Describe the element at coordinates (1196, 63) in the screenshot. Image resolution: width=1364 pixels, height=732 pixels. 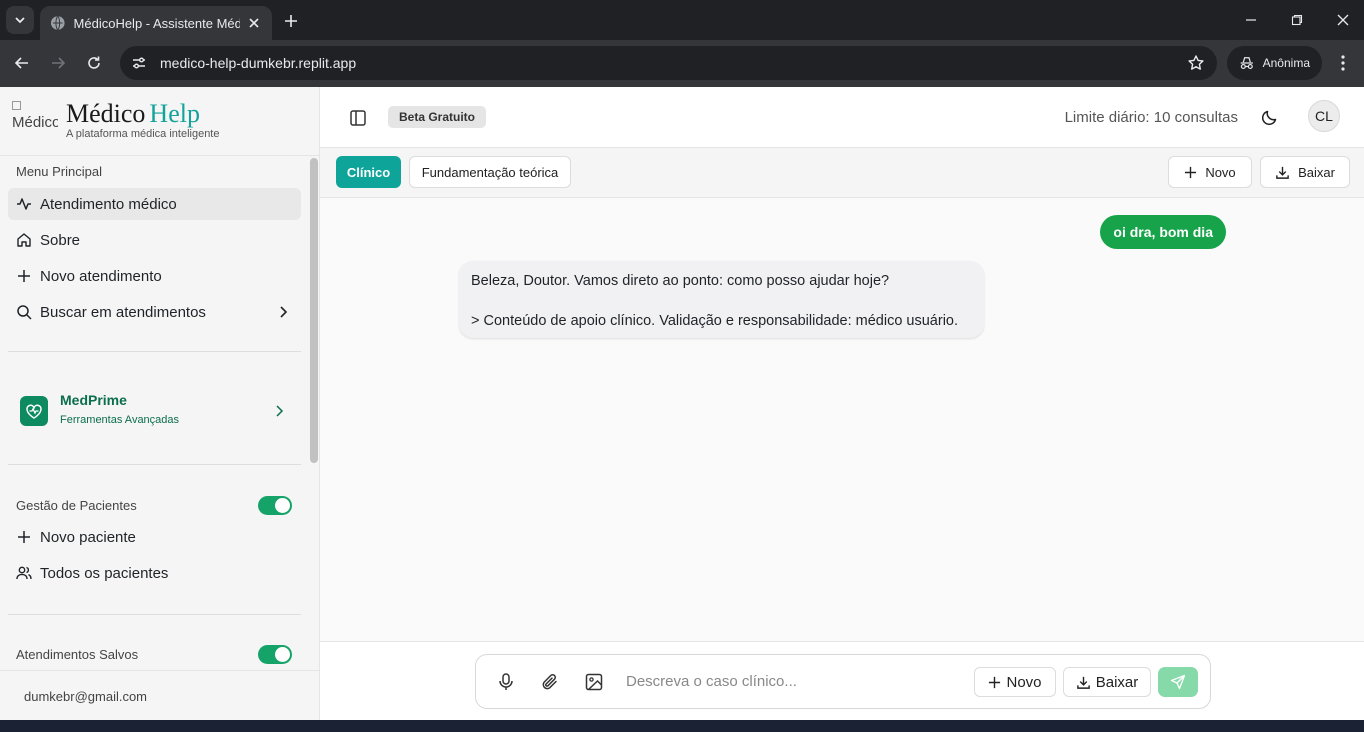
I see `bookmark-star-icon` at that location.